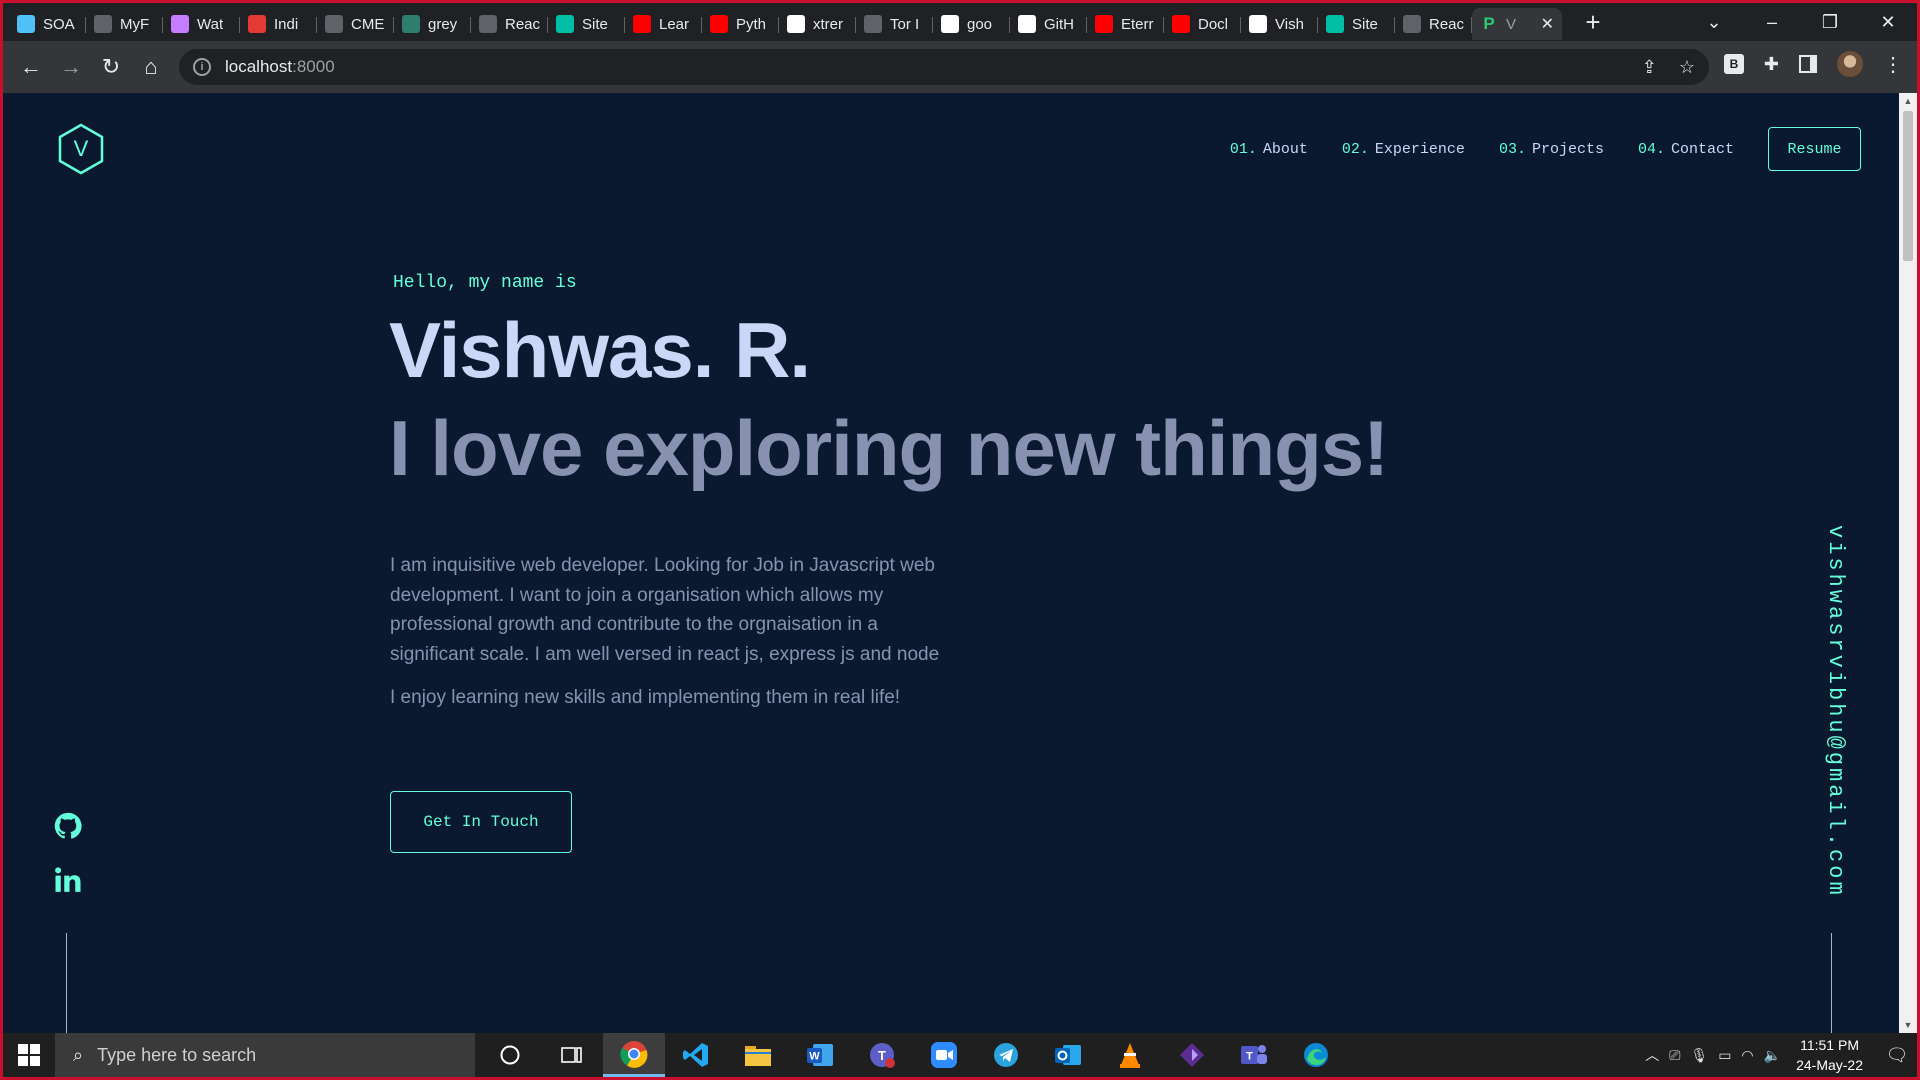 The height and width of the screenshot is (1080, 1920). What do you see at coordinates (1593, 22) in the screenshot?
I see `new-tab-button: +` at bounding box center [1593, 22].